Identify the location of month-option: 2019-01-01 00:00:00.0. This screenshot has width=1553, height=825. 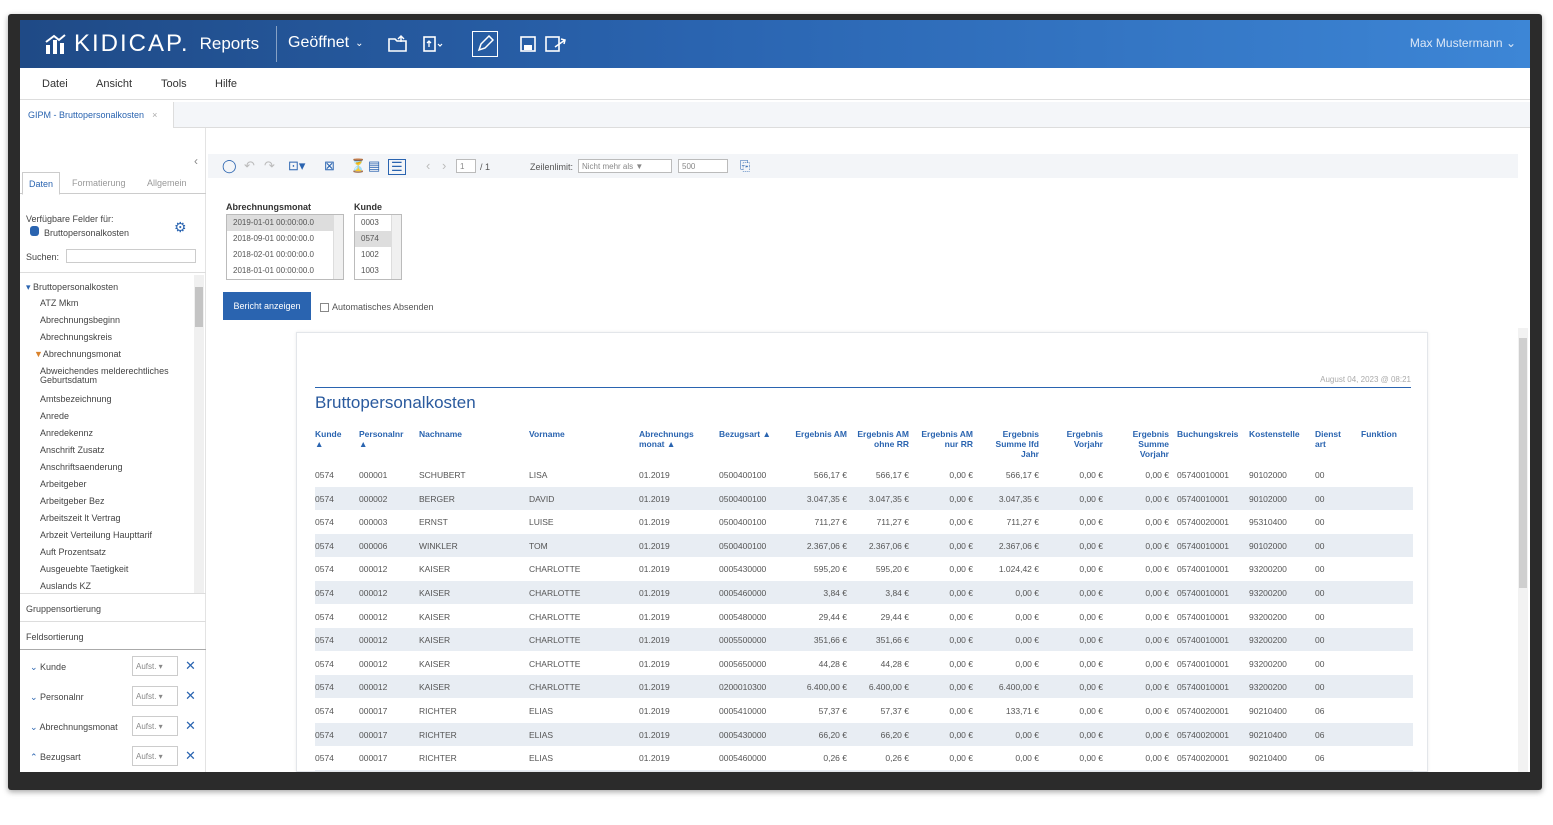
(280, 223).